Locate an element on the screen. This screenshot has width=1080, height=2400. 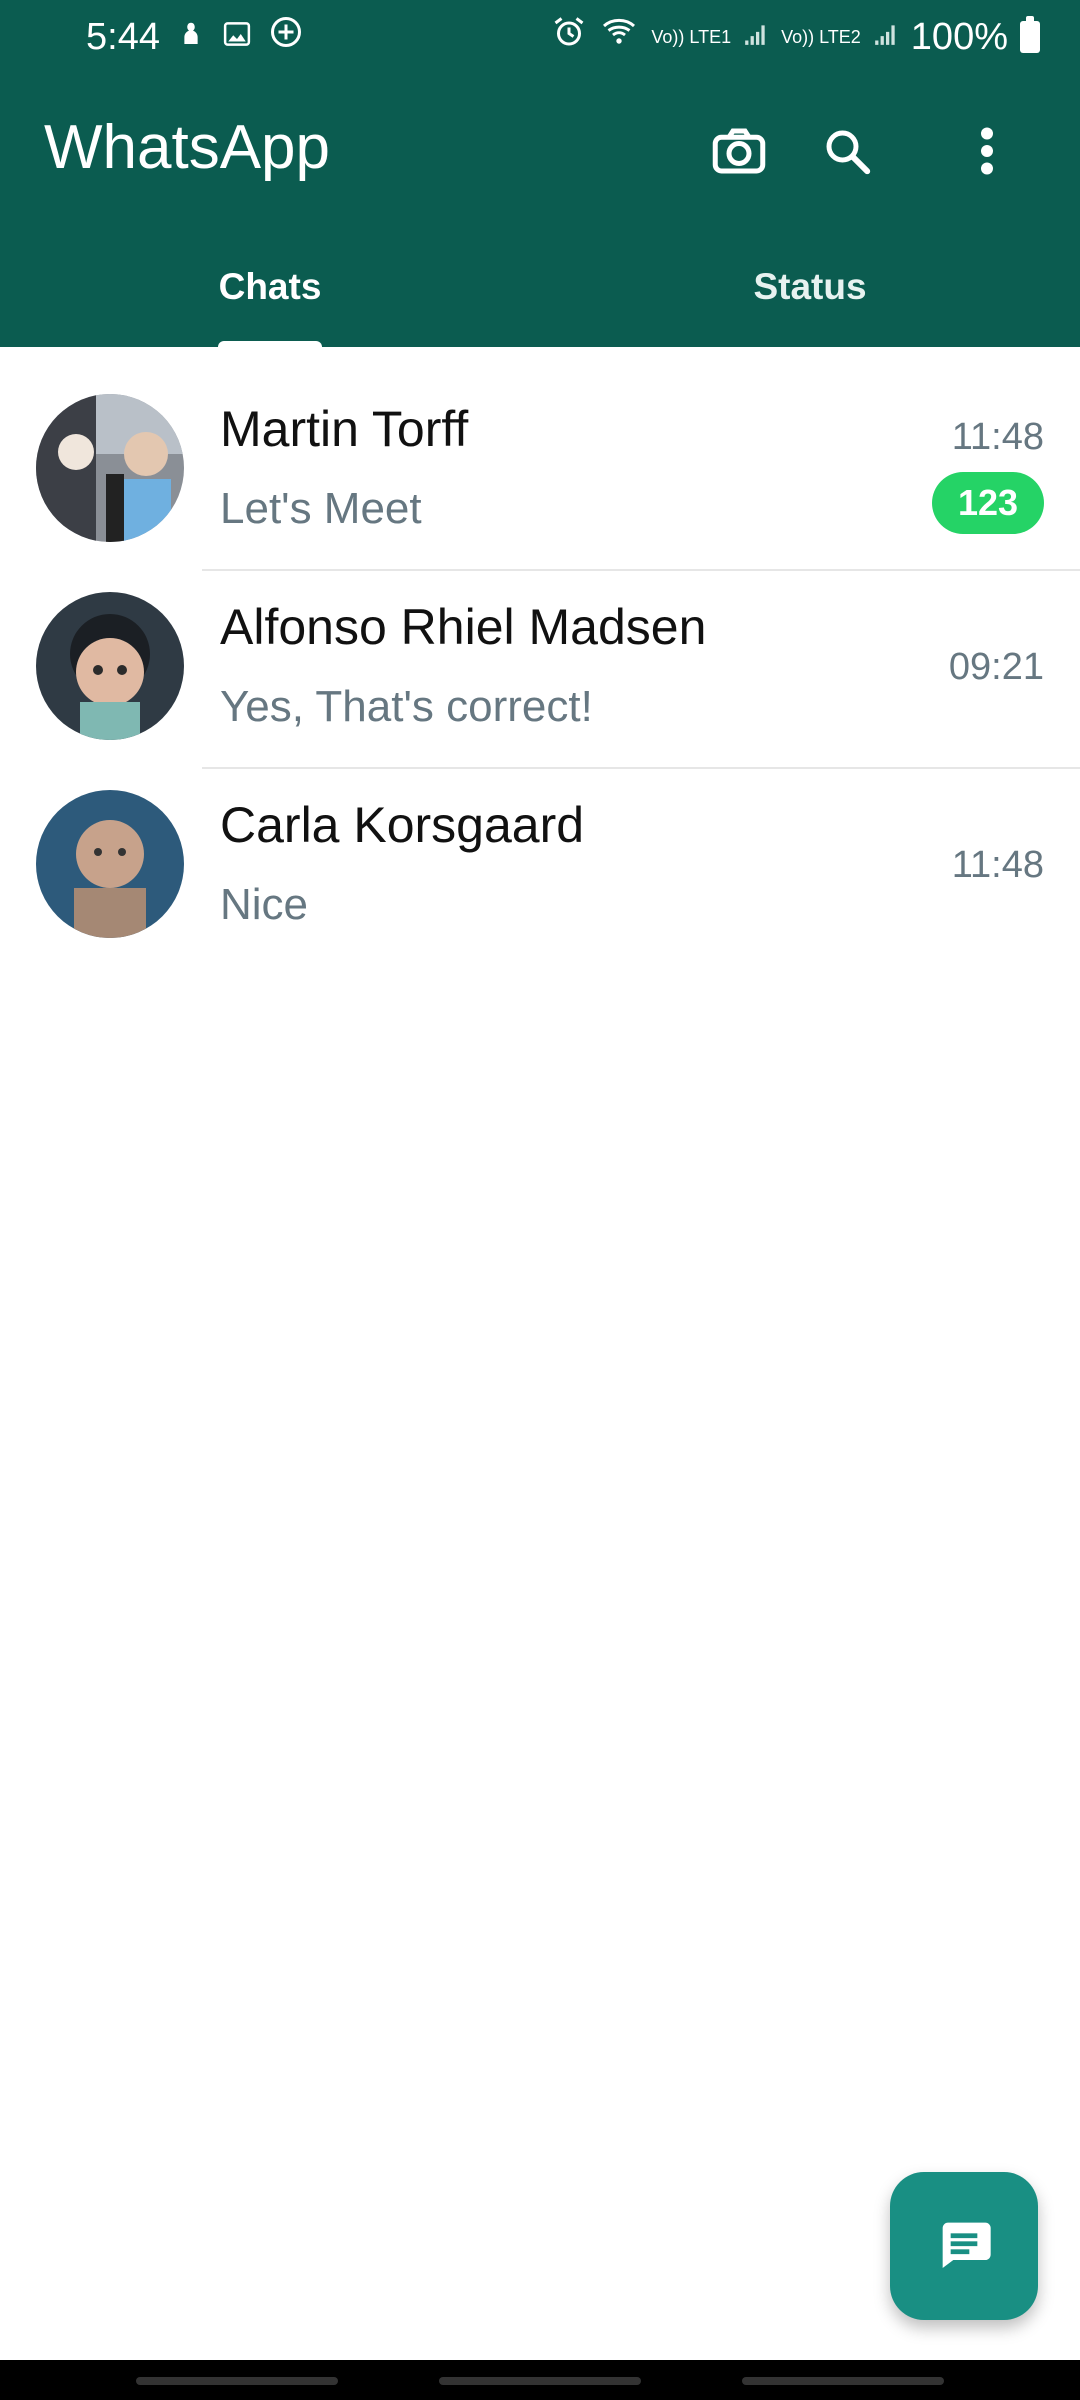
chat-preview: Yes, That's correct! is located at coordinates (406, 706).